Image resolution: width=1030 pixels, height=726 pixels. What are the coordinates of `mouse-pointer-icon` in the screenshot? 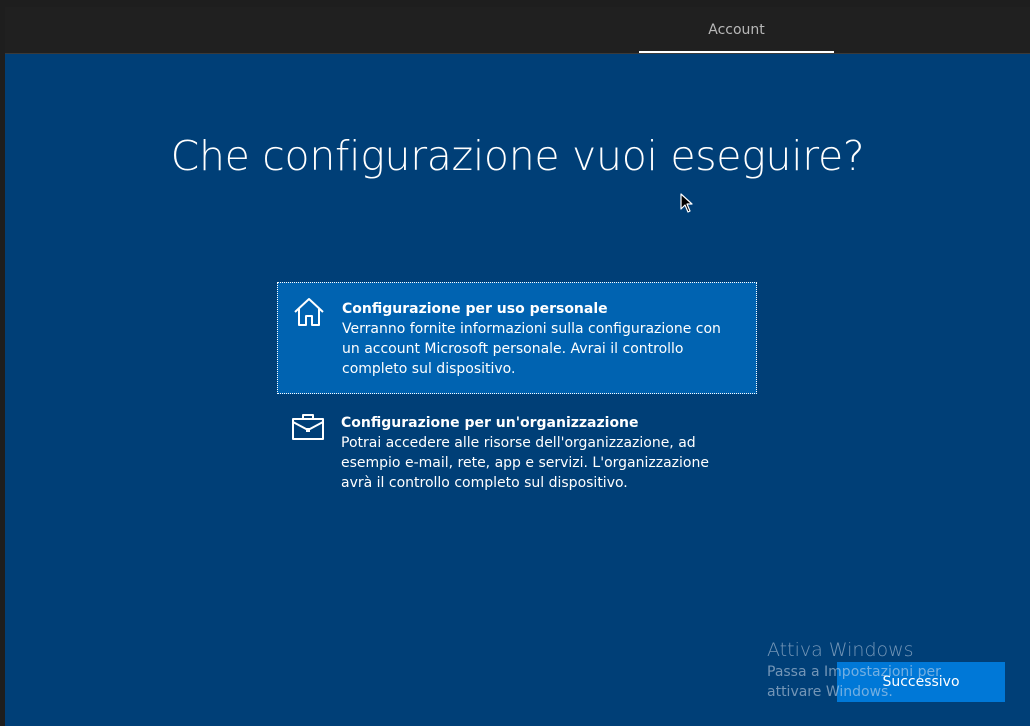 It's located at (686, 203).